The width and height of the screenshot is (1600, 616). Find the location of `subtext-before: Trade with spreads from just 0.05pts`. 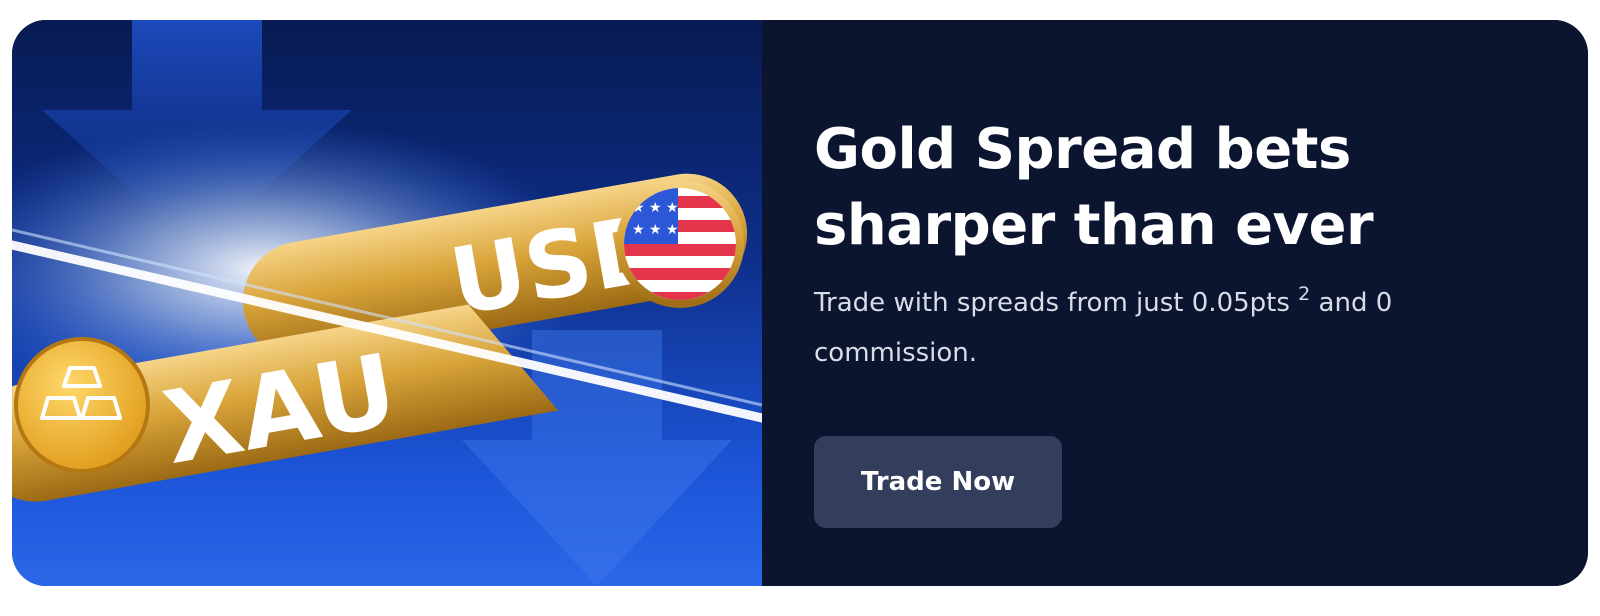

subtext-before: Trade with spreads from just 0.05pts is located at coordinates (1056, 303).